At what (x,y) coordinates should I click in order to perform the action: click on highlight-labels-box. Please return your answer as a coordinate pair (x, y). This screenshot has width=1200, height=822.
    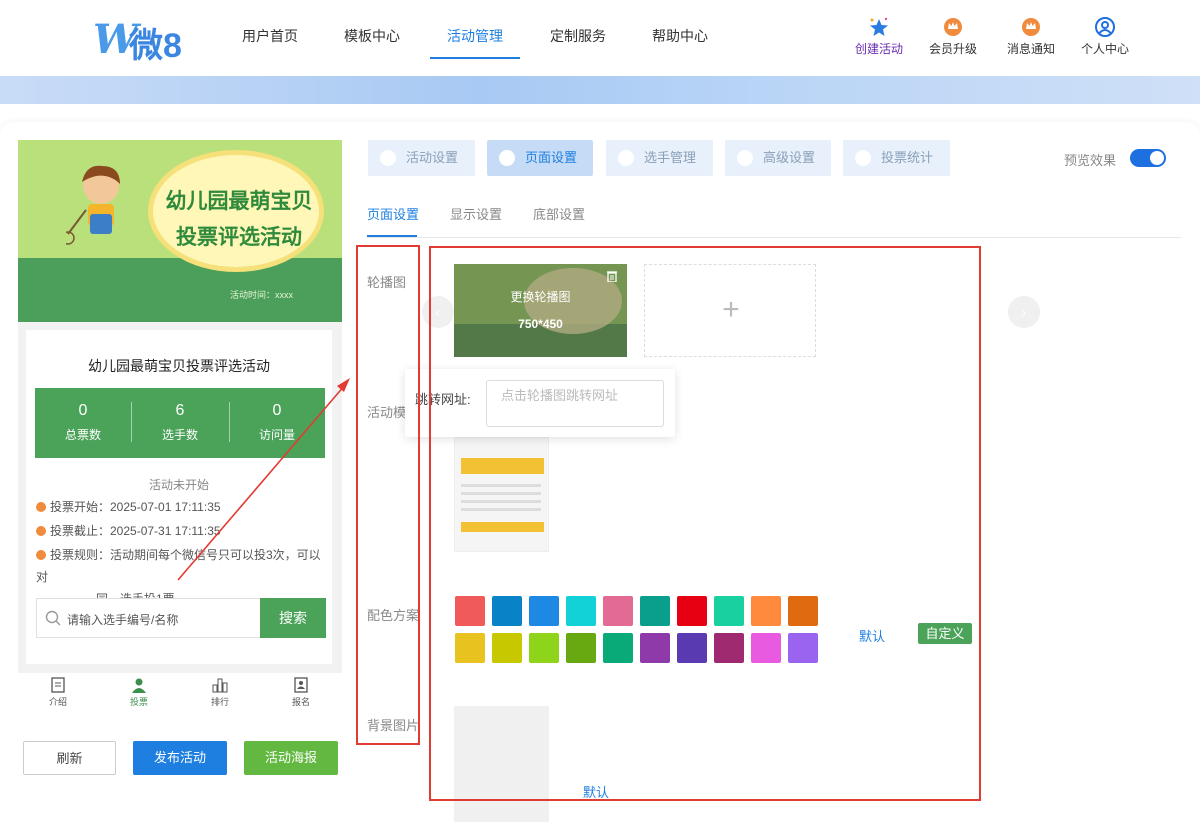
    Looking at the image, I should click on (388, 495).